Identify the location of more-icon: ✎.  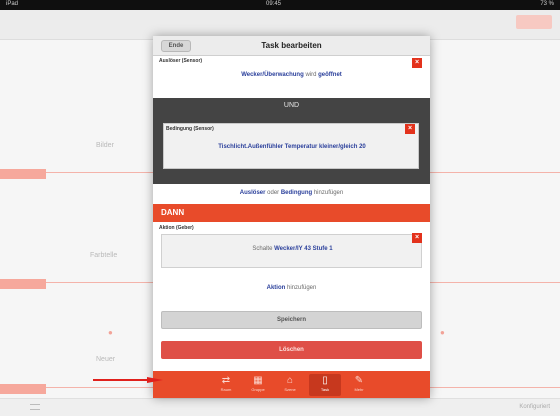
(359, 380).